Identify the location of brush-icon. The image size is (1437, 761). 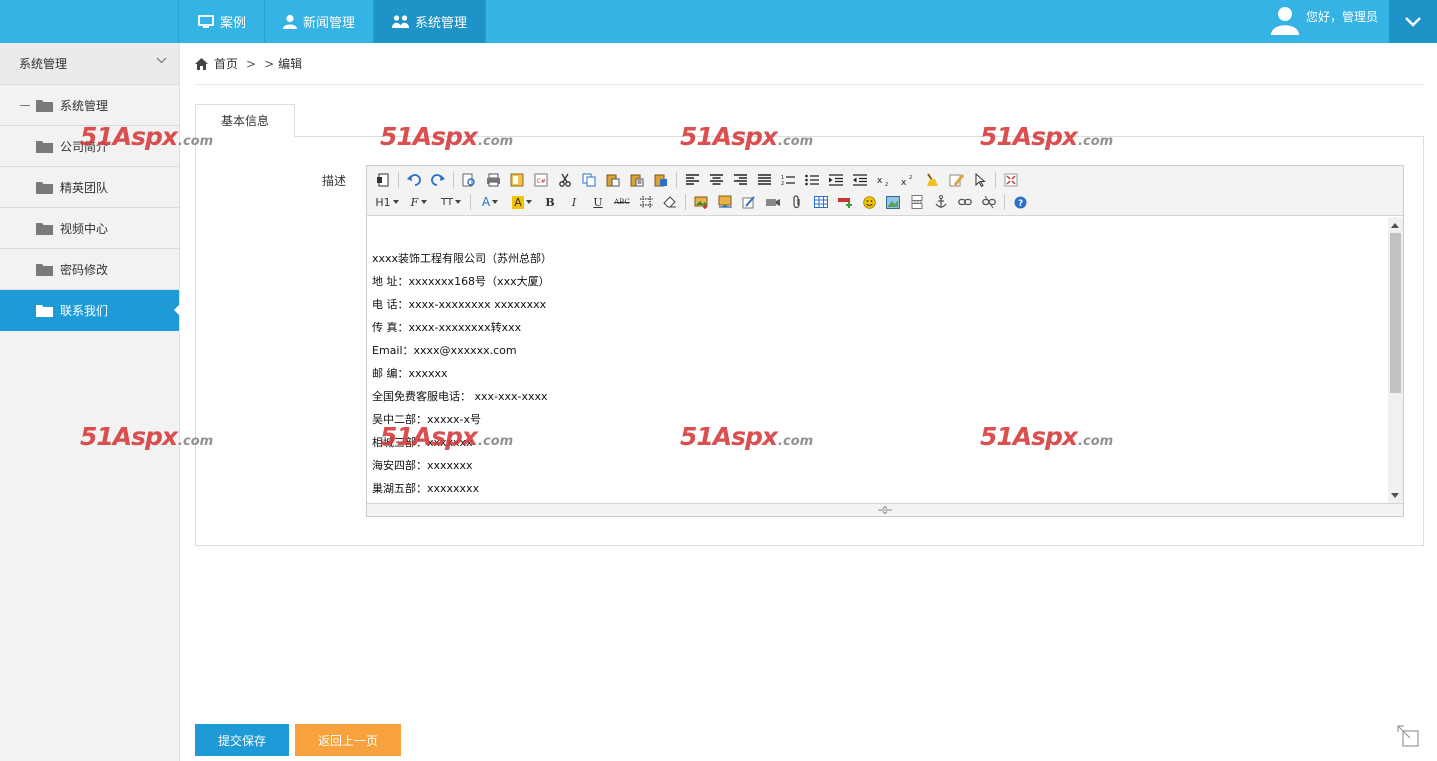
(932, 179).